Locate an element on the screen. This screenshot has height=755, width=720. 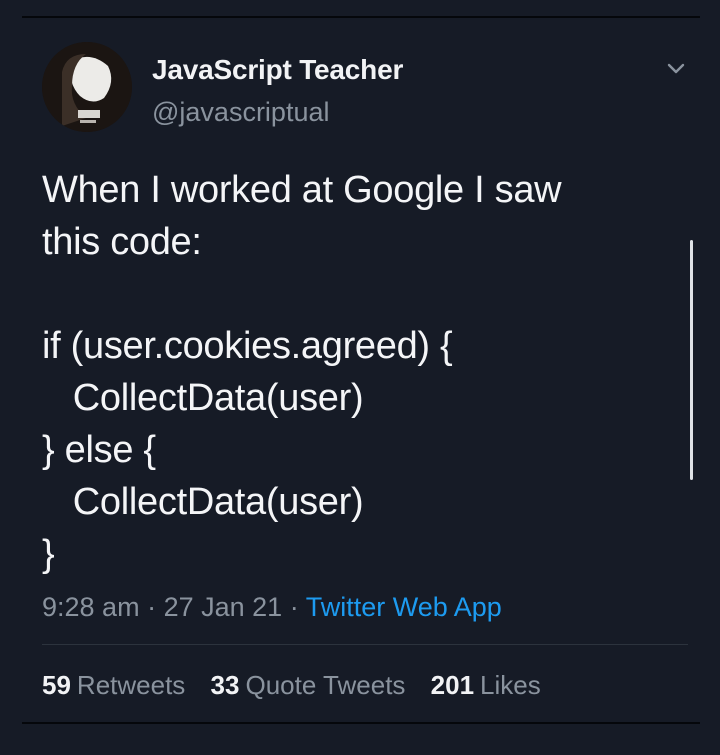
tweet-stats: 59 Retweets 33 Quote Tweets 201 Likes is located at coordinates (300, 685).